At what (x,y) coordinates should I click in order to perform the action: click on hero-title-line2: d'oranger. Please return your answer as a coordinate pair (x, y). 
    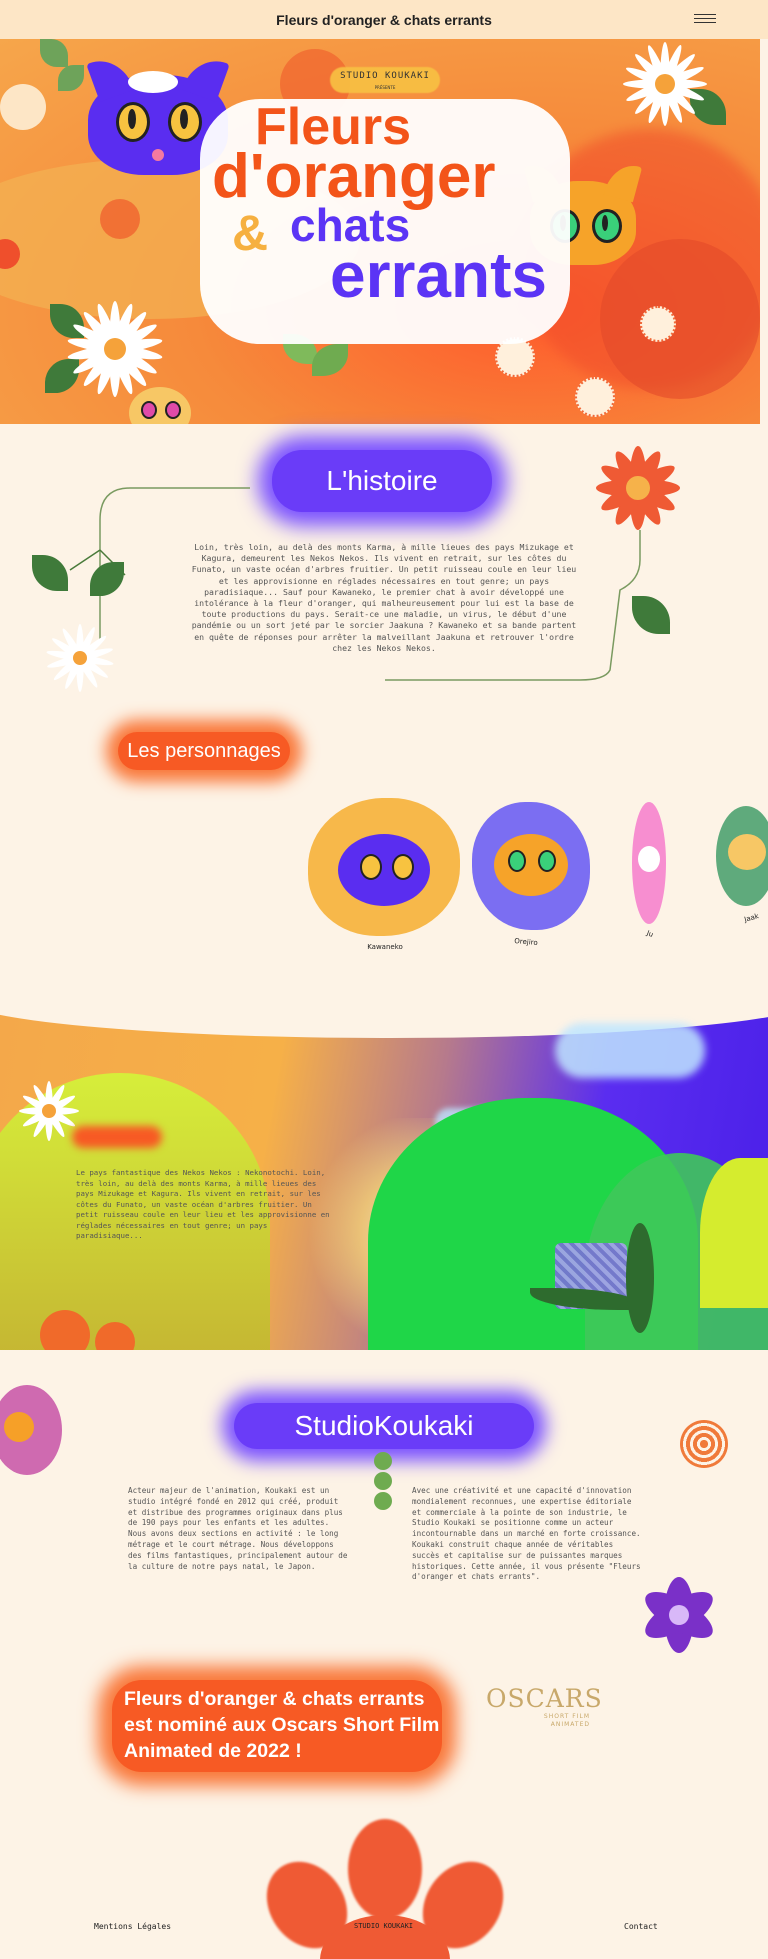
    Looking at the image, I should click on (354, 176).